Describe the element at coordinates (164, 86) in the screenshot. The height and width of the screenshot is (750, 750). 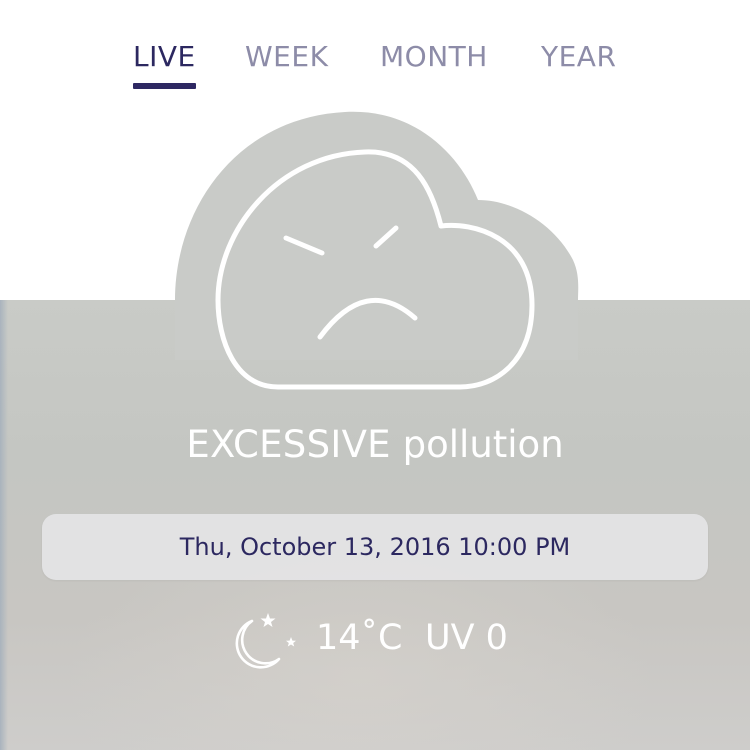
I see `active-tab-indicator` at that location.